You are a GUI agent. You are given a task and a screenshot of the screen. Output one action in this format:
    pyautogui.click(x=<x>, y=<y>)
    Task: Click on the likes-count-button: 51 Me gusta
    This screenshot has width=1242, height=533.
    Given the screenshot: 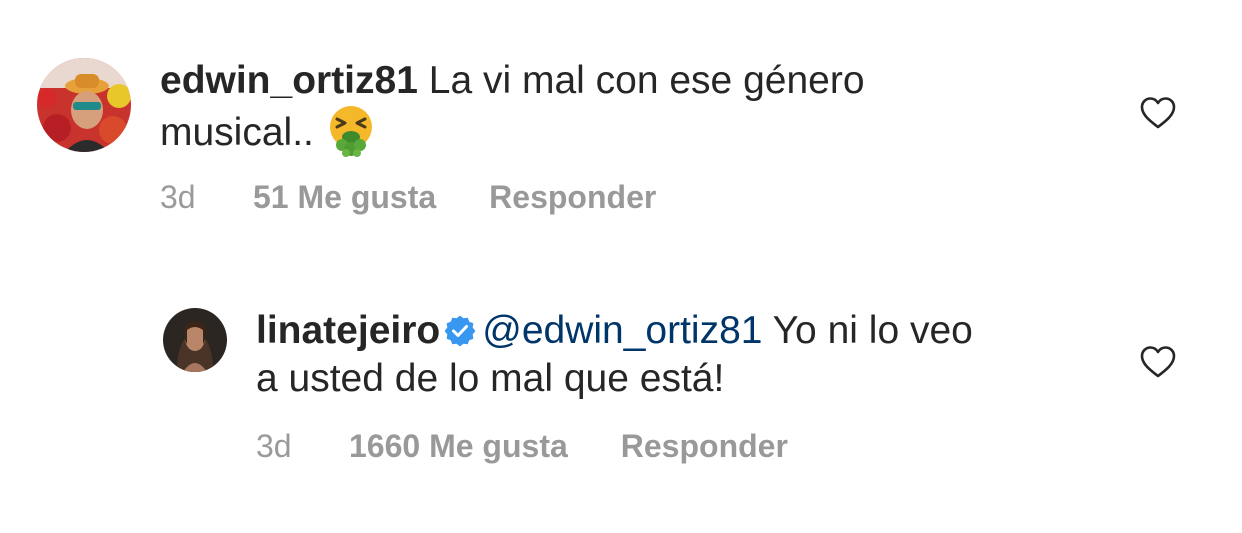 What is the action you would take?
    pyautogui.click(x=344, y=197)
    